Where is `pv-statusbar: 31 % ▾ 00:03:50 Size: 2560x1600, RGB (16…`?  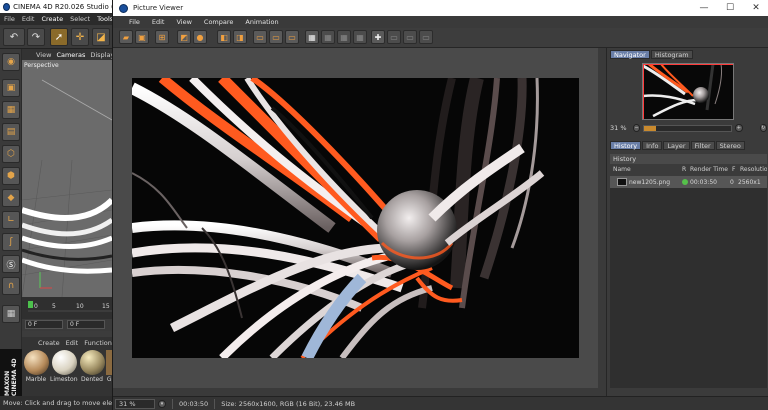
pv-statusbar: 31 % ▾ 00:03:50 Size: 2560x1600, RGB (16… is located at coordinates (440, 403).